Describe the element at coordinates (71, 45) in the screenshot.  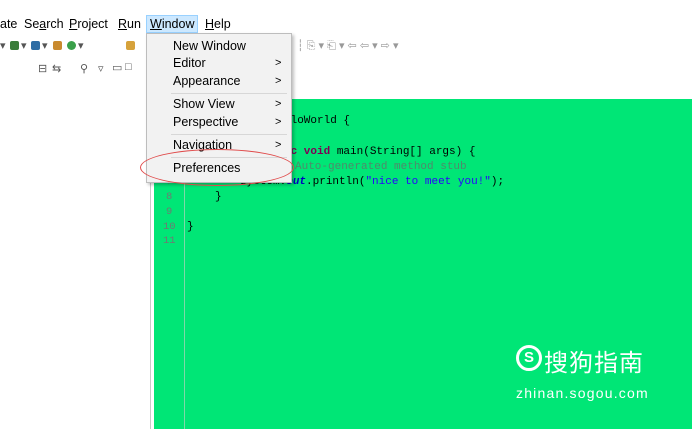
I see `new-class-icon` at that location.